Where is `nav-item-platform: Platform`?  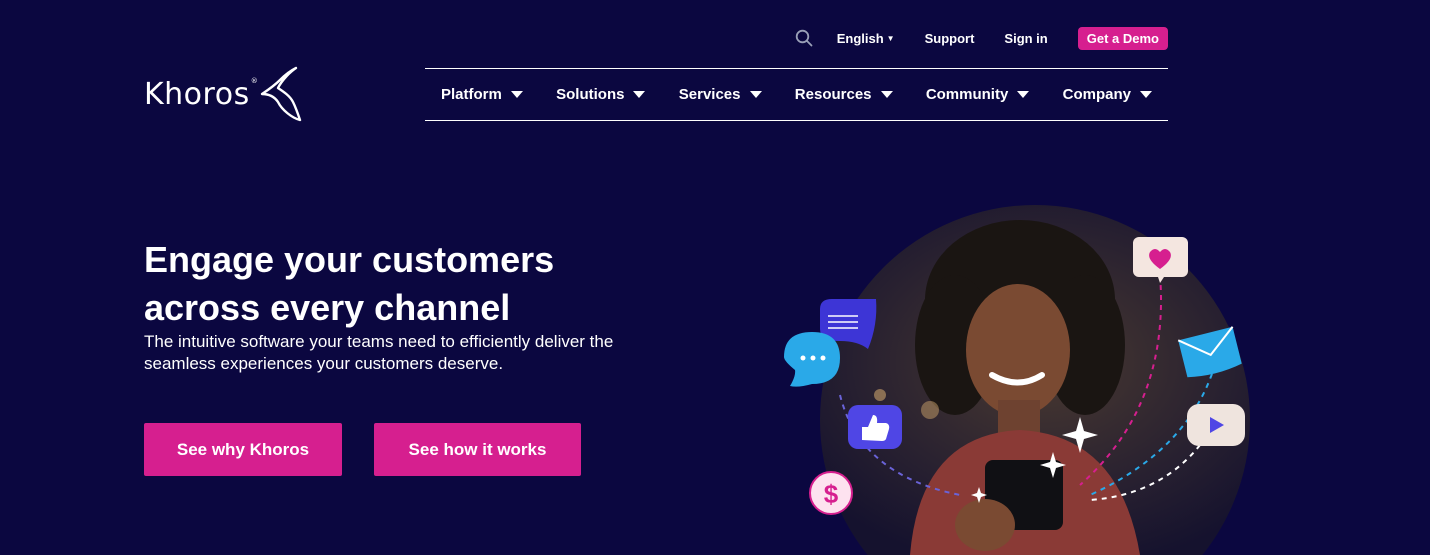
nav-item-platform: Platform is located at coordinates (482, 94).